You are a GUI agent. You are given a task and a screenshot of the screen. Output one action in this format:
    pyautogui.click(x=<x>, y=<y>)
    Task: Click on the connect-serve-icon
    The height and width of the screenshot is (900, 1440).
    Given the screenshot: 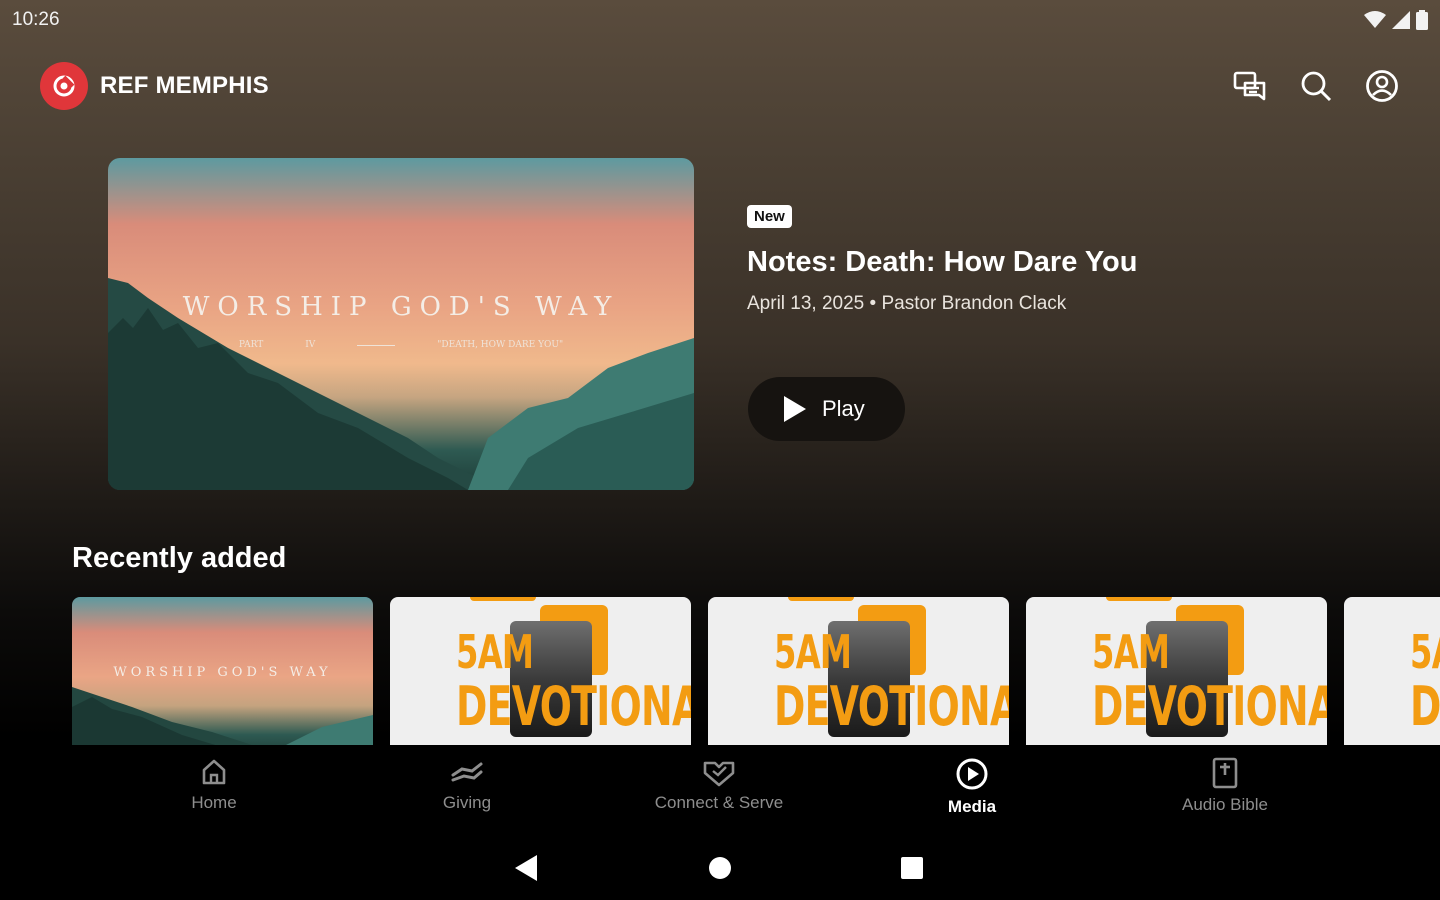 What is the action you would take?
    pyautogui.click(x=719, y=774)
    